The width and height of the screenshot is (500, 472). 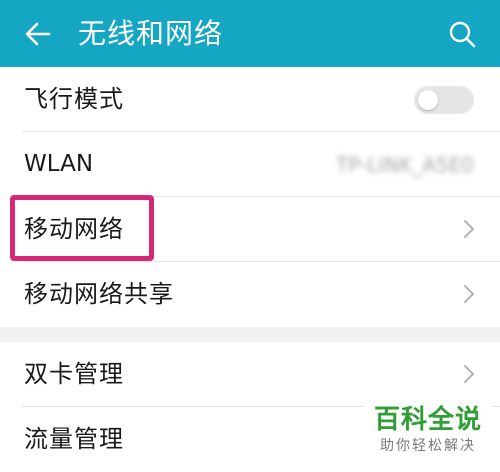 I want to click on toggle-knob, so click(x=428, y=100).